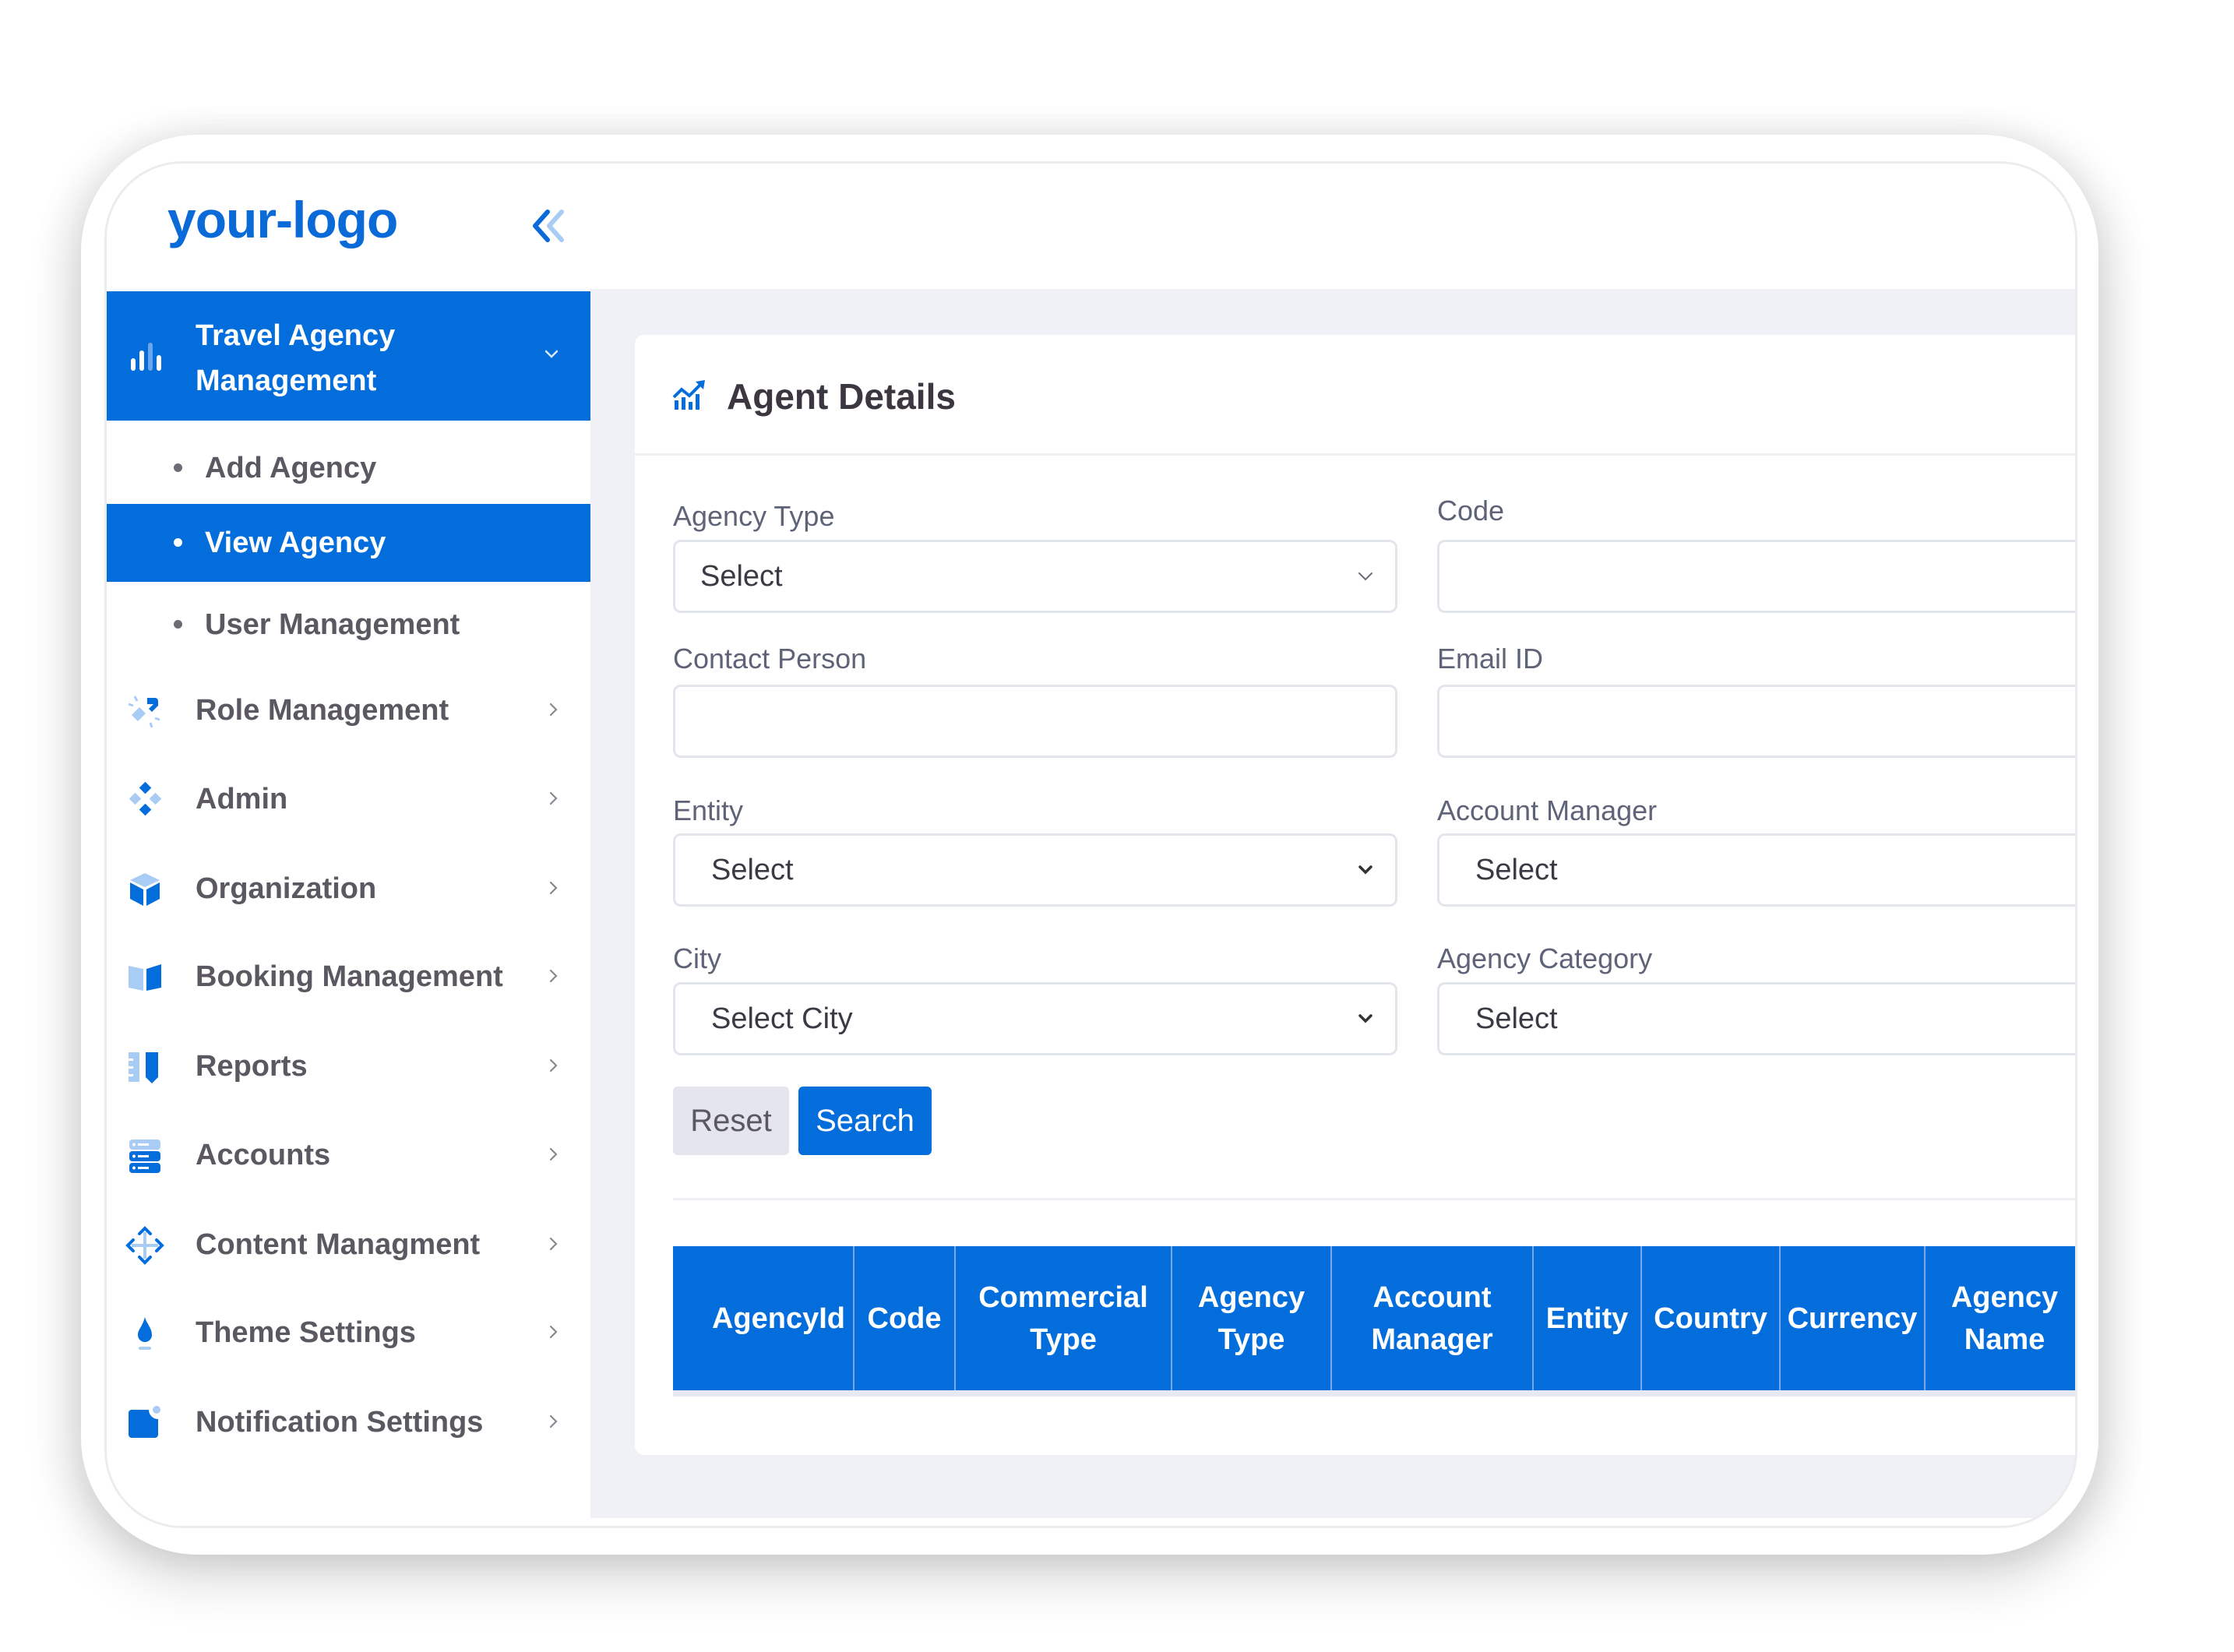  Describe the element at coordinates (1064, 1318) in the screenshot. I see `column-header-commercial-type: Commercial Type` at that location.